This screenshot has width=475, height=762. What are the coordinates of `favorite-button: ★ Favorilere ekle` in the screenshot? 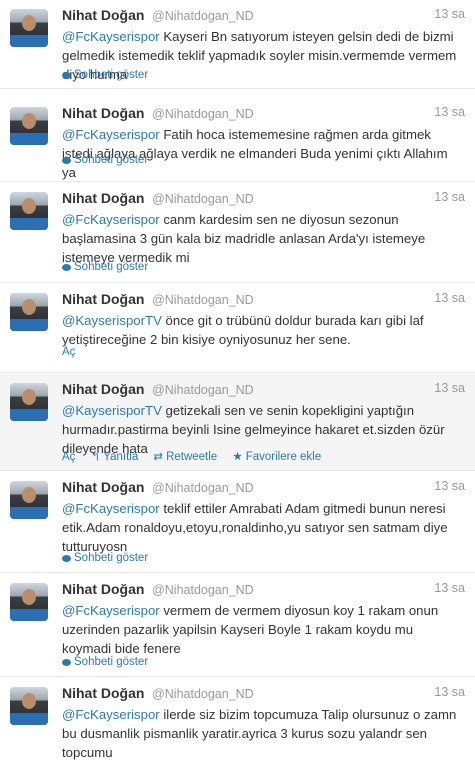 It's located at (276, 456).